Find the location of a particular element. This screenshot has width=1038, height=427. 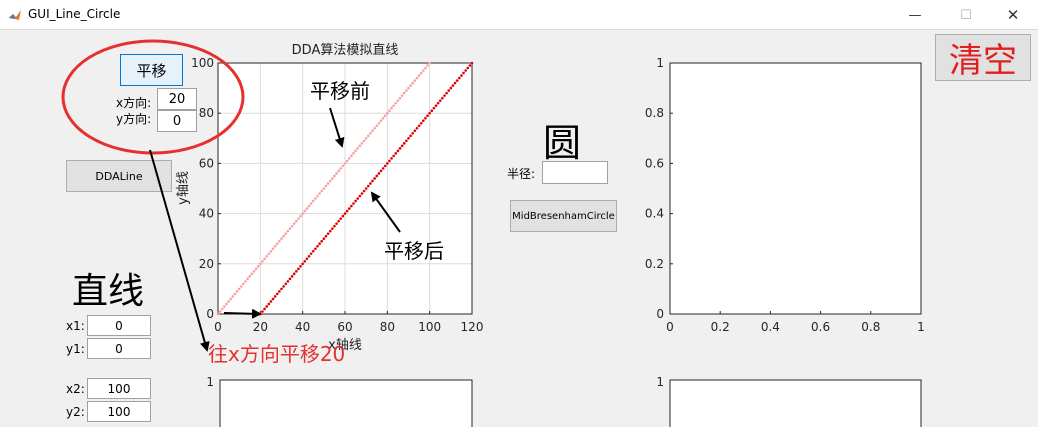

bottom-left-tick: 1 is located at coordinates (210, 382).